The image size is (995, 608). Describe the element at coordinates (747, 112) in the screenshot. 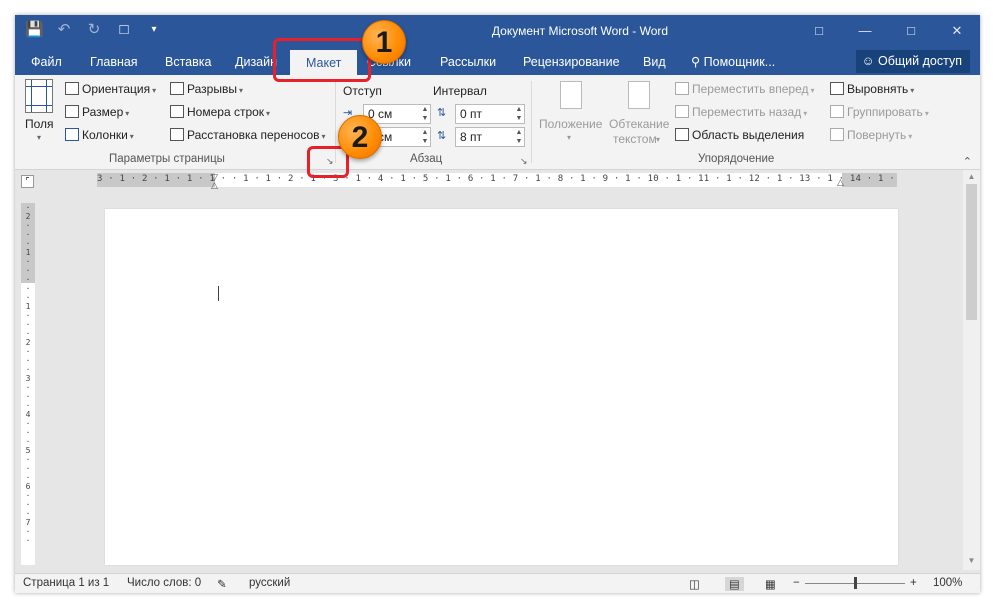

I see `send-backward-label: Переместить назад` at that location.